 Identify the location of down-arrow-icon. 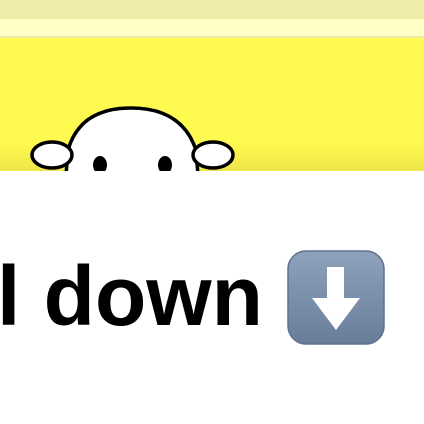
(336, 297).